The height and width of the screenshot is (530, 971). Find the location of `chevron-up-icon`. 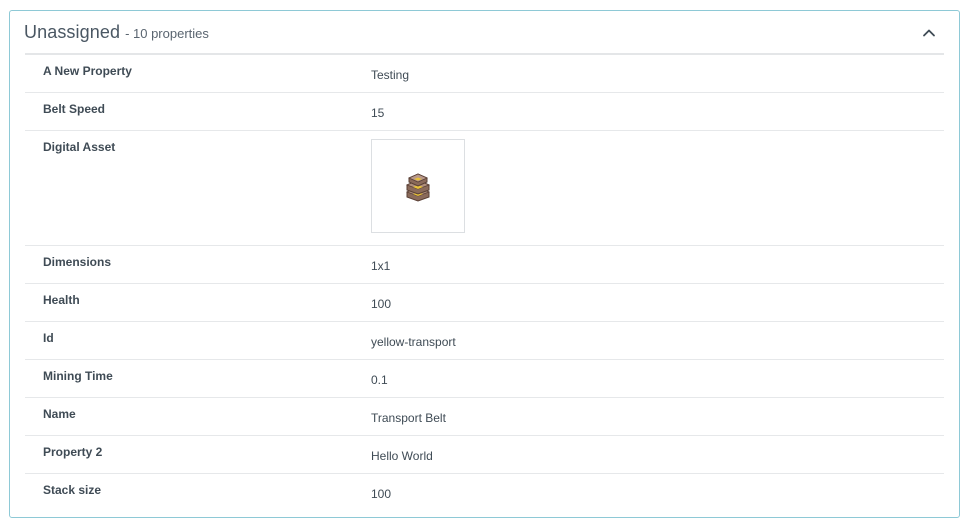

chevron-up-icon is located at coordinates (929, 32).